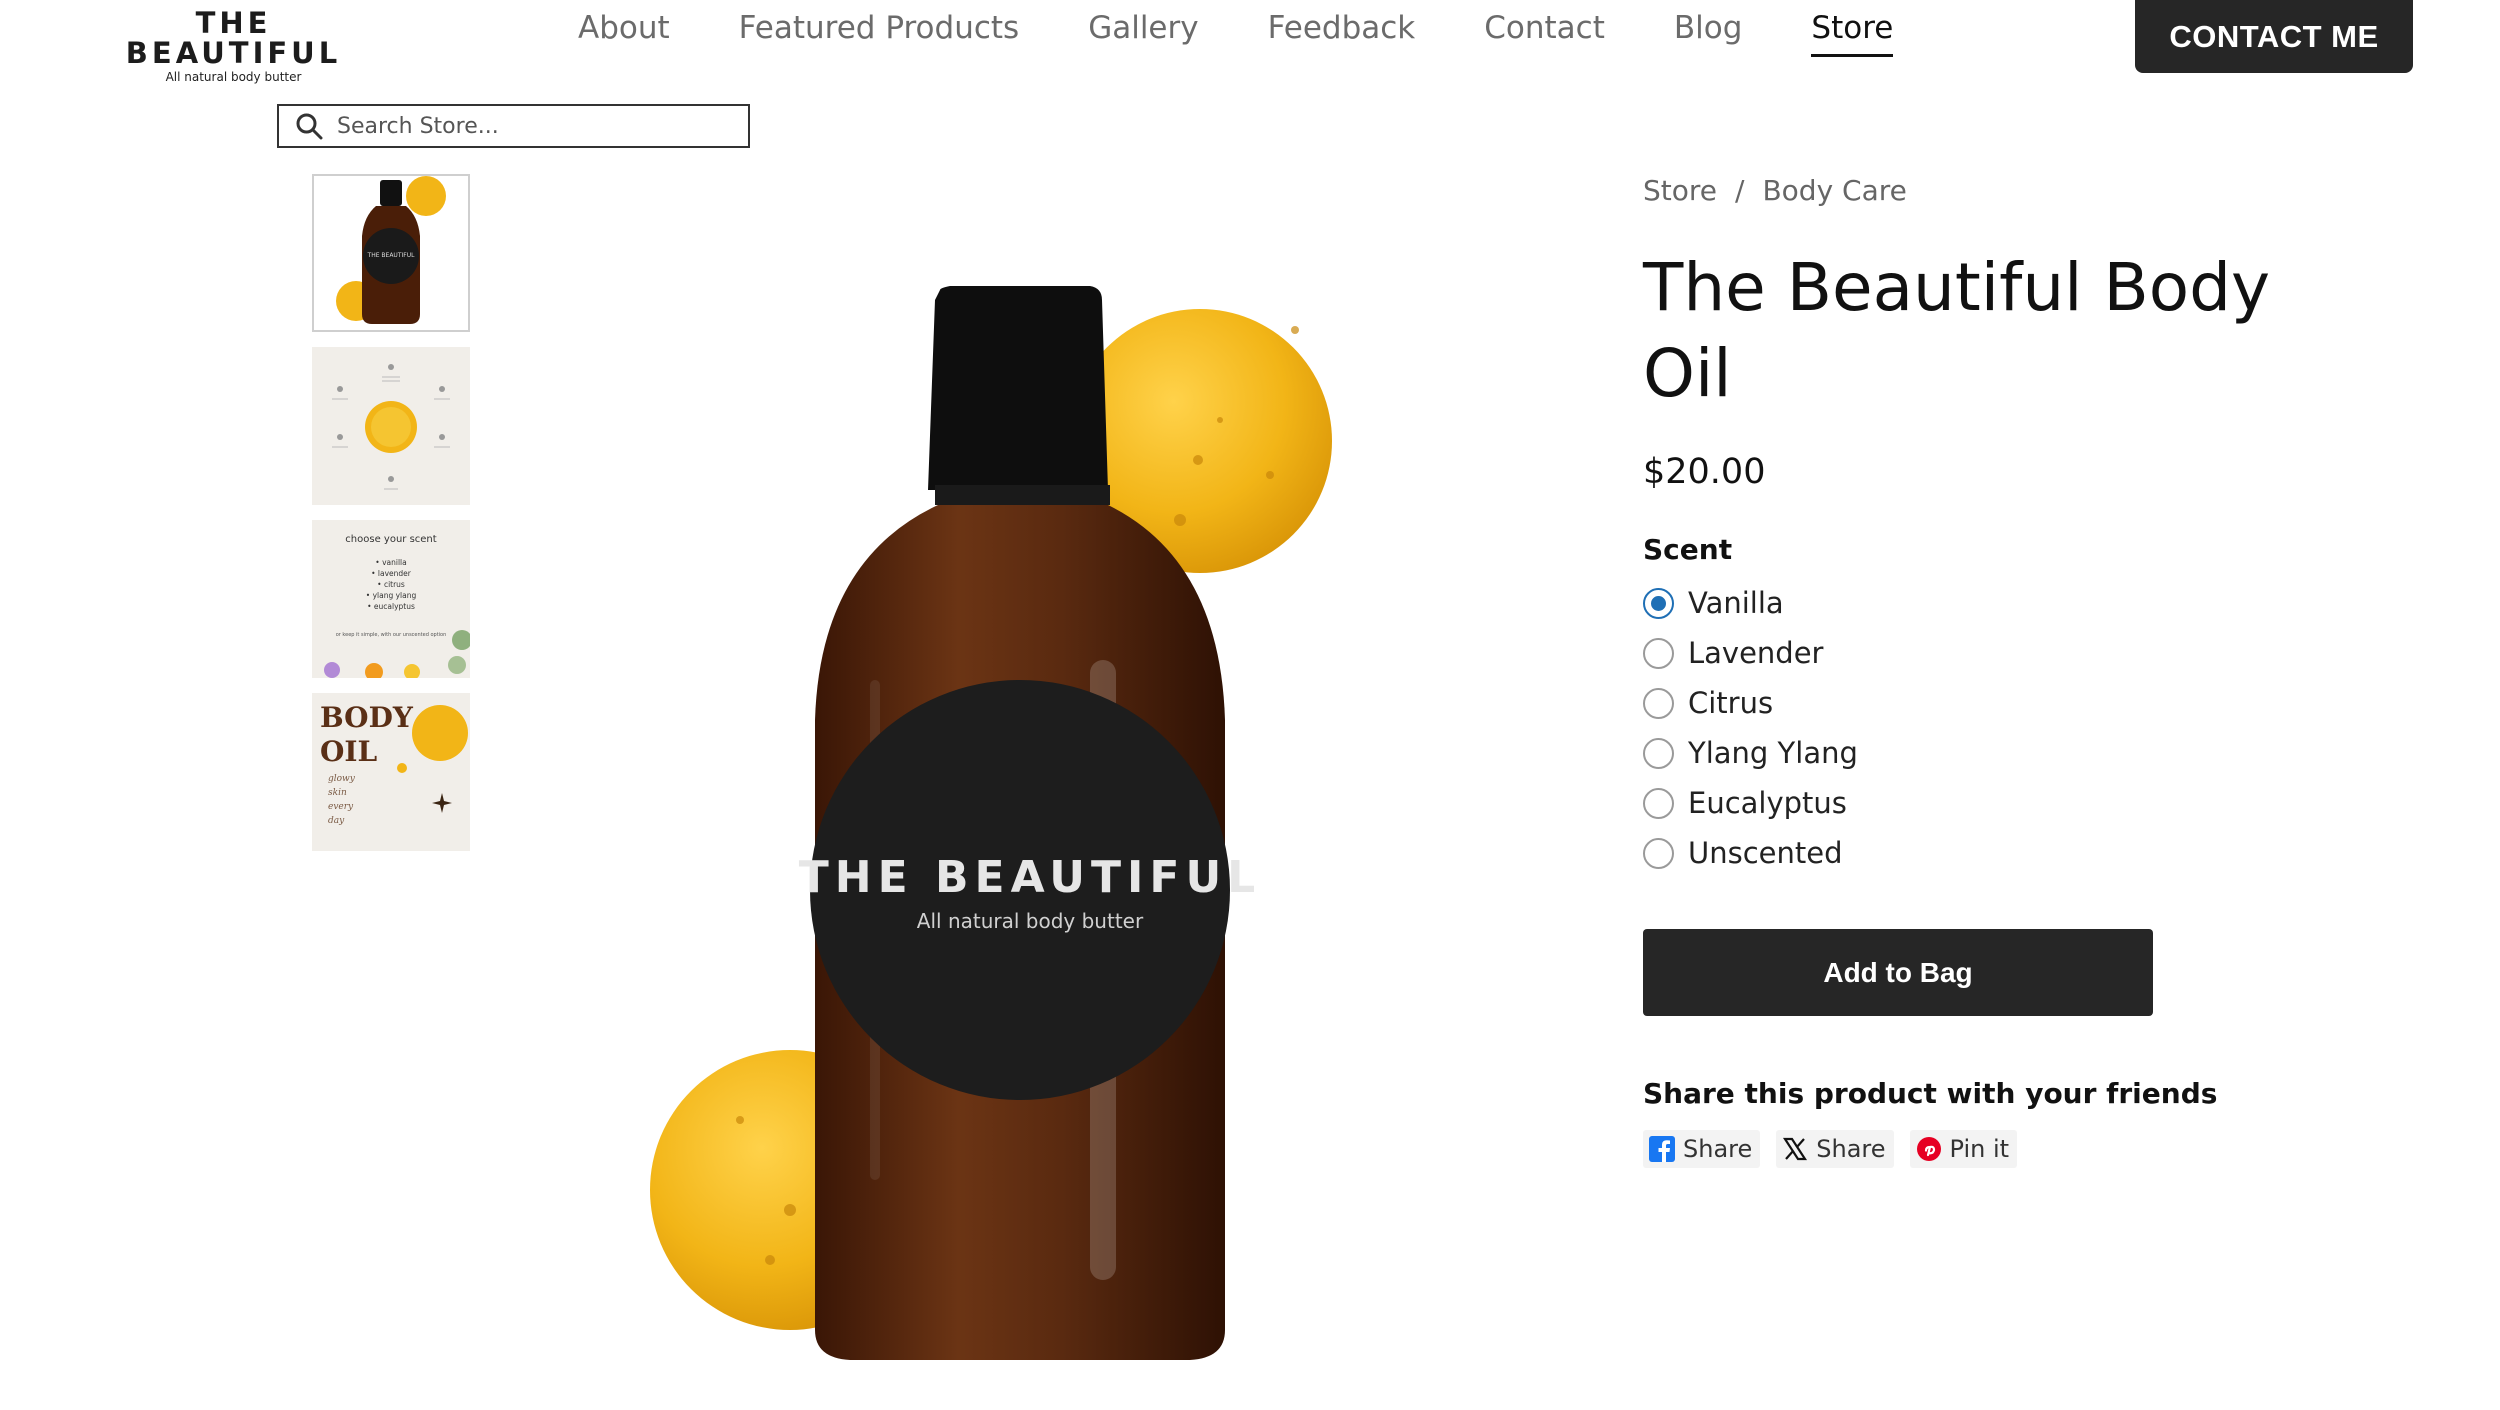 The width and height of the screenshot is (2500, 1410). I want to click on product-price: $20.00, so click(1704, 472).